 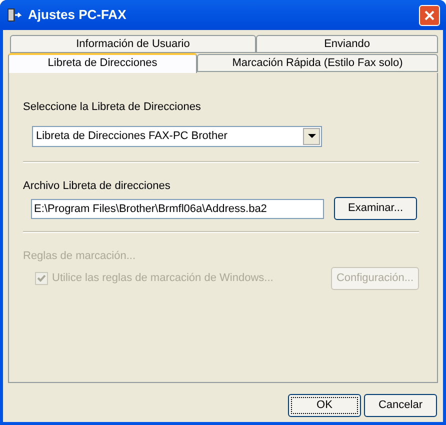 I want to click on dropdown-value: Libreta de Direcciones FAX-PC Brother, so click(x=131, y=136).